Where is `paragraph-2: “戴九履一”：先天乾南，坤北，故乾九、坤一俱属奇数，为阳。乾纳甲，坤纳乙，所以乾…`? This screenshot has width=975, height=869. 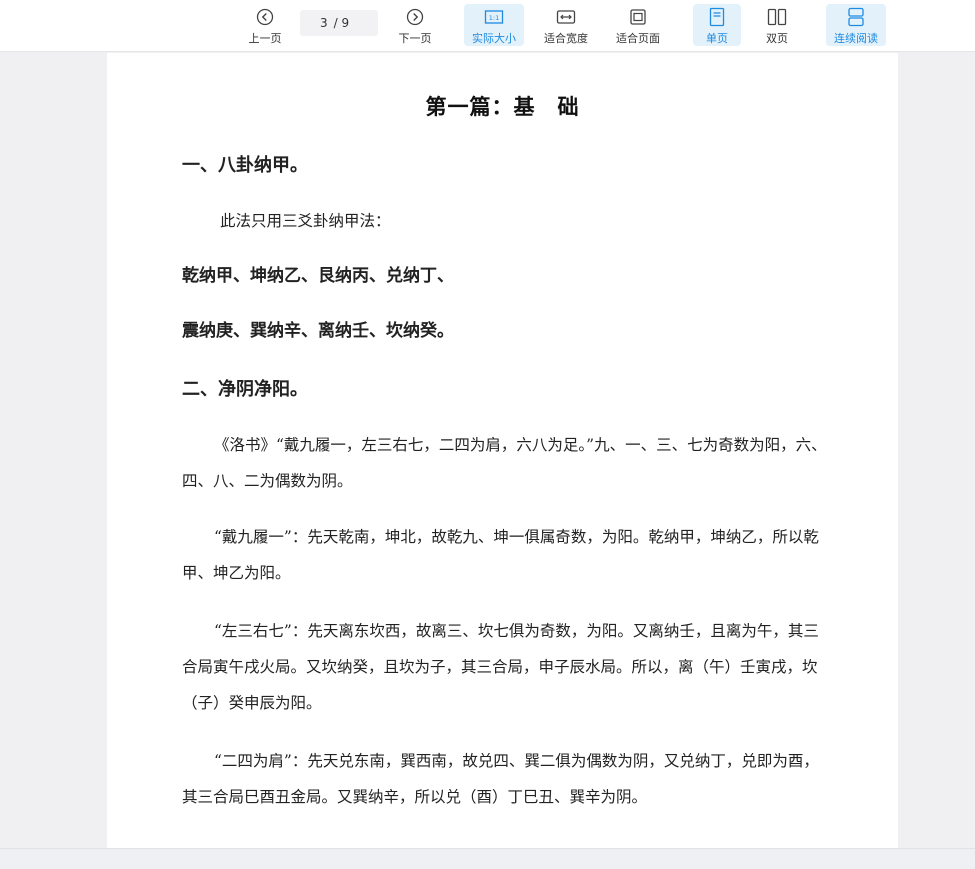 paragraph-2: “戴九履一”：先天乾南，坤北，故乾九、坤一俱属奇数，为阳。乾纳甲，坤纳乙，所以乾… is located at coordinates (500, 555).